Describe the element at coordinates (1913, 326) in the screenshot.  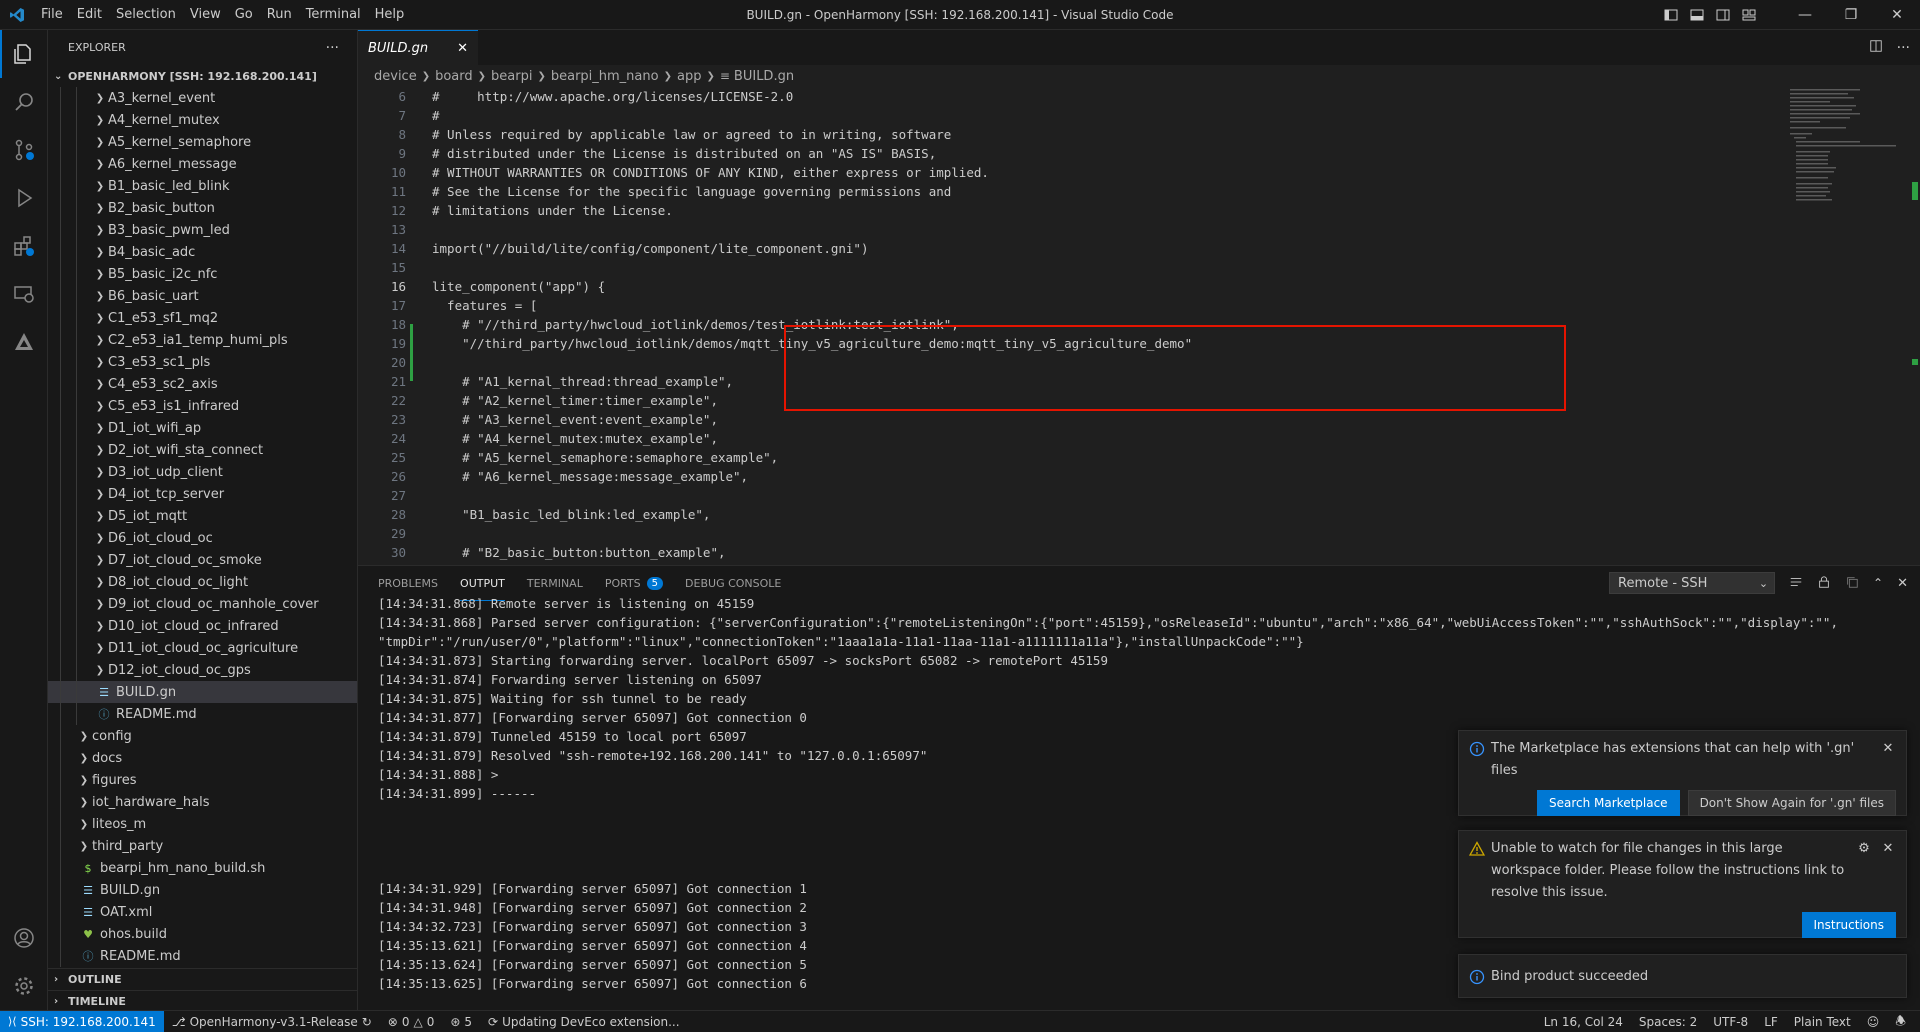
I see `editor-scrollbar` at that location.